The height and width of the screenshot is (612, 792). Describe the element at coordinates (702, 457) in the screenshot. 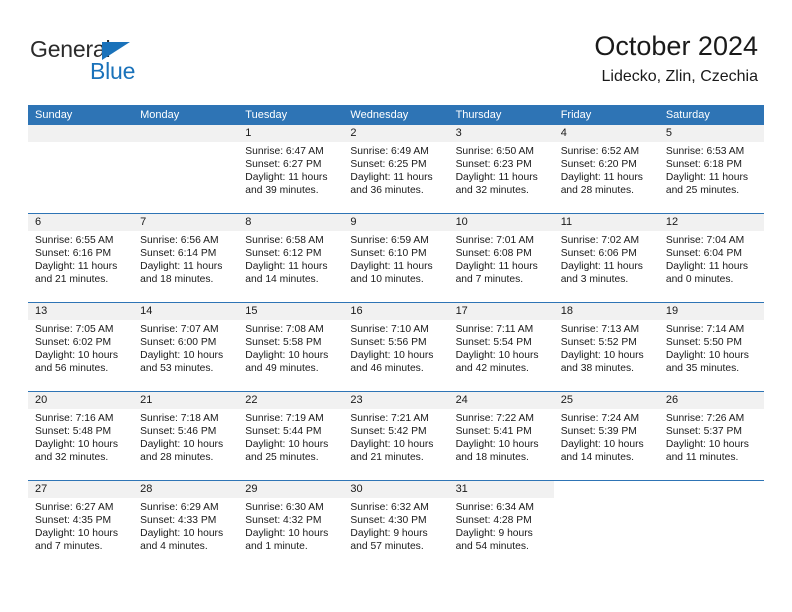

I see `daylight-text: and 11 minutes.` at that location.